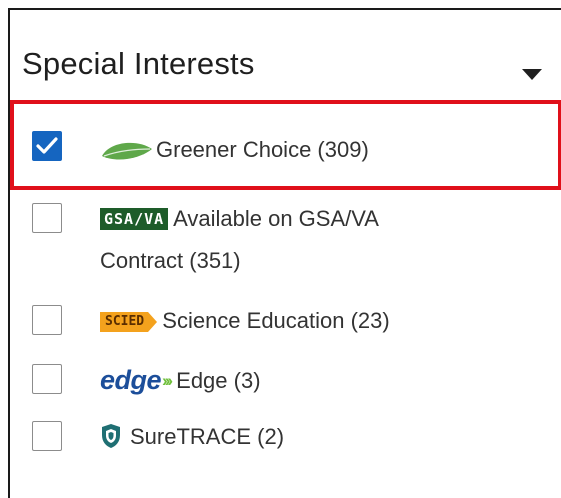  Describe the element at coordinates (532, 74) in the screenshot. I see `collapse-caret-icon` at that location.